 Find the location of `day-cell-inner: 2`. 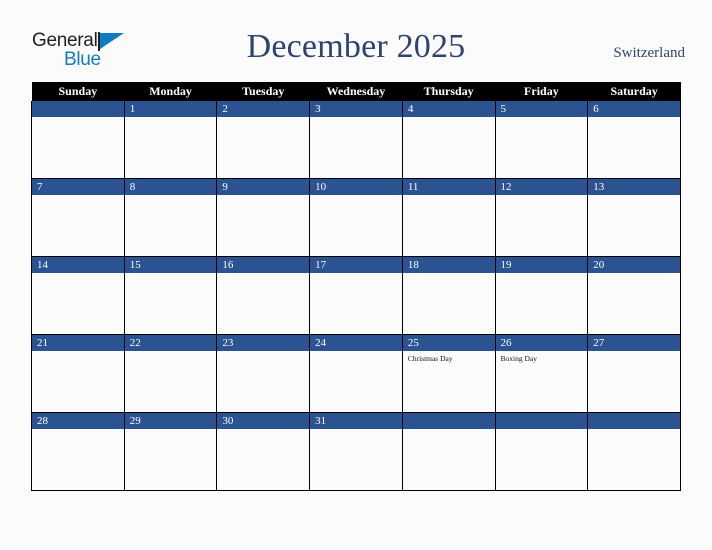

day-cell-inner: 2 is located at coordinates (263, 139).